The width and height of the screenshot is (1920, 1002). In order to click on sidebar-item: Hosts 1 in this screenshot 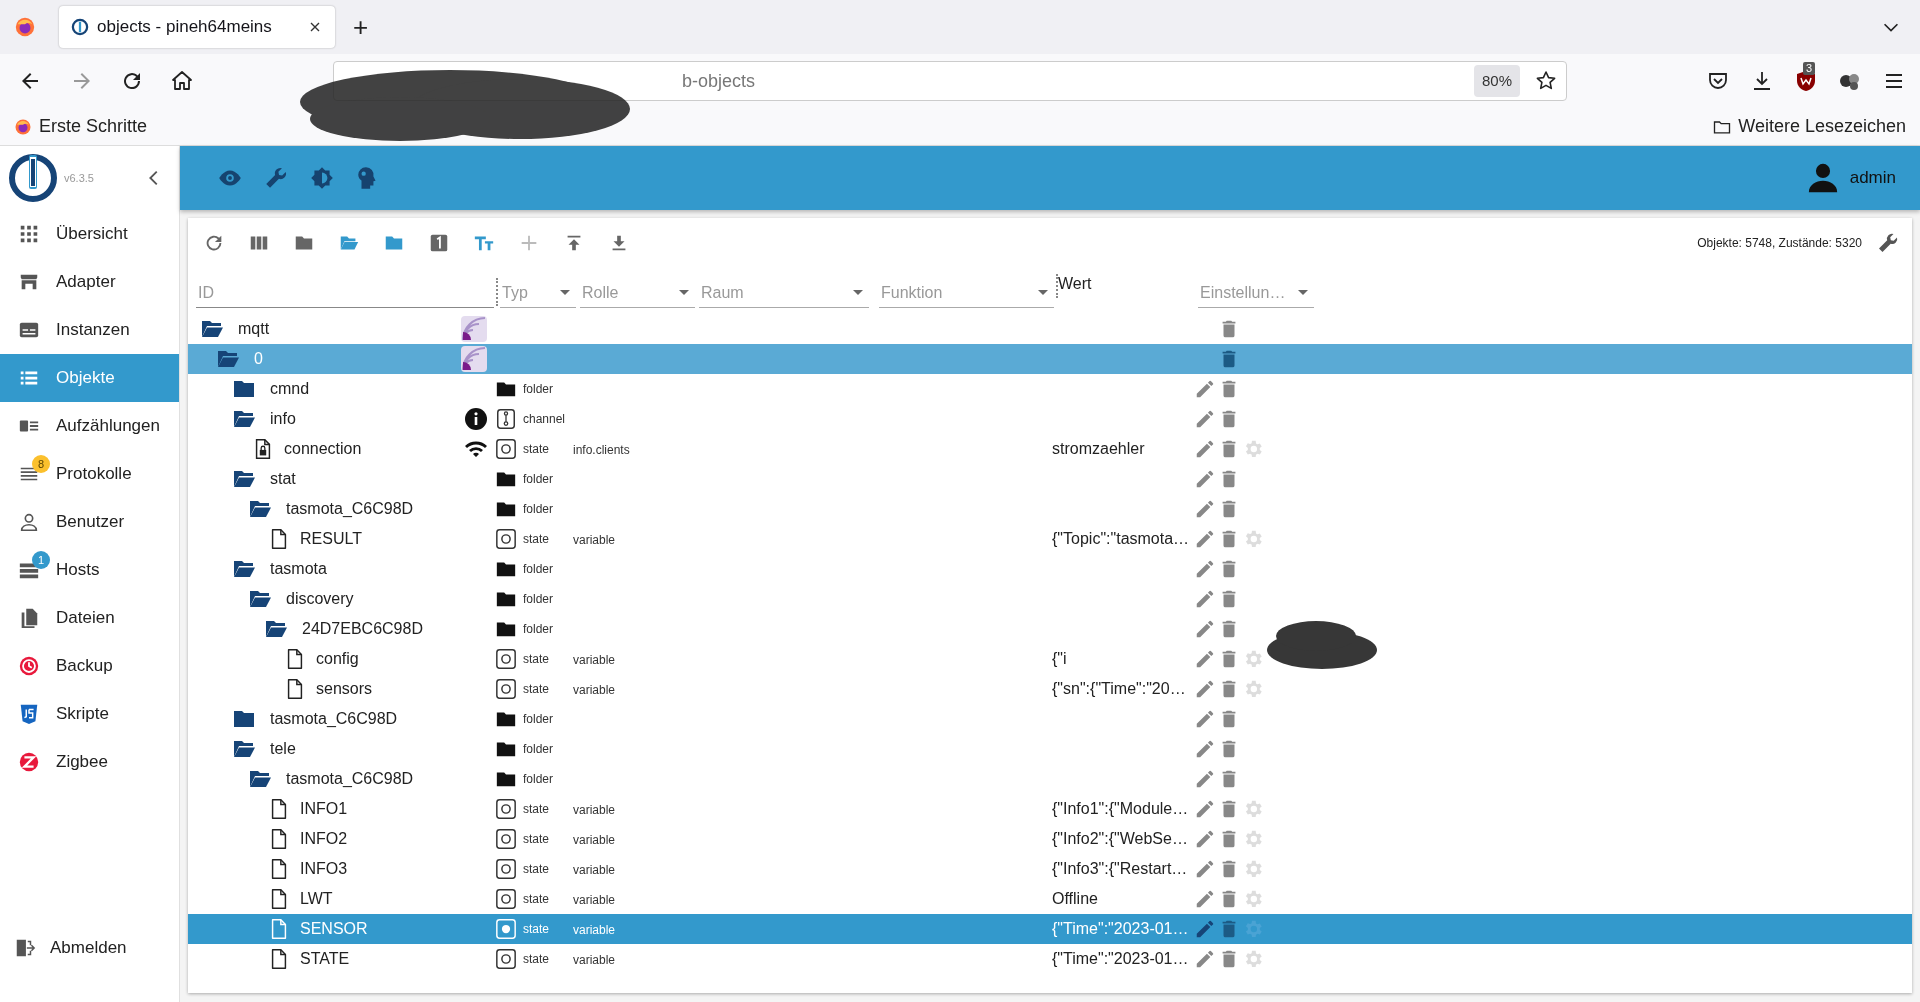, I will do `click(89, 570)`.